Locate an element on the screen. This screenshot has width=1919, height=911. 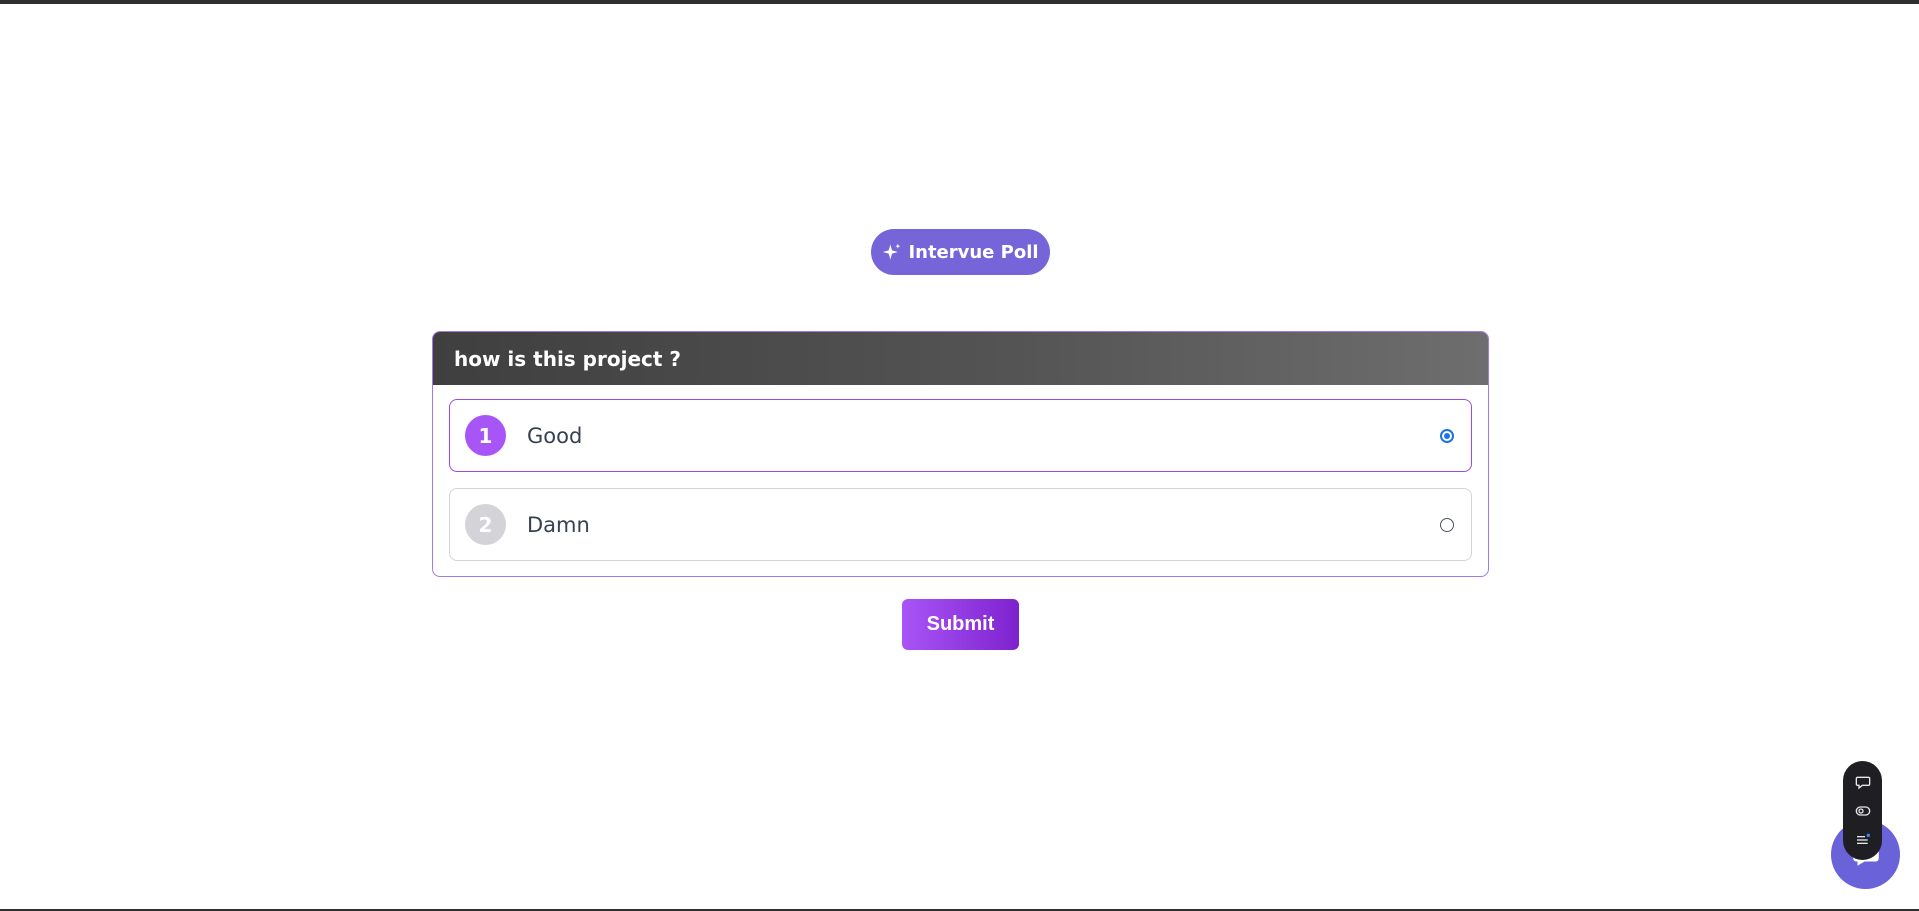
poll-option-good: 1 Good is located at coordinates (960, 435).